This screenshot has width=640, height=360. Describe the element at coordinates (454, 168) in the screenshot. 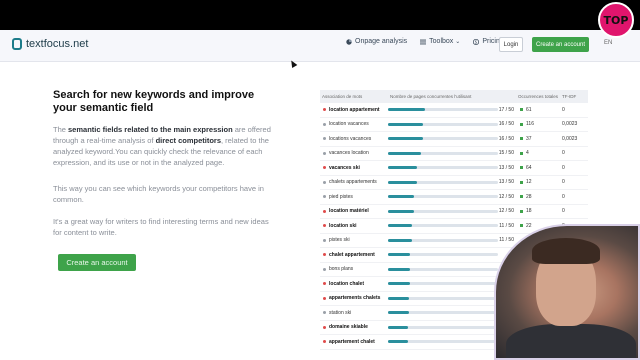

I see `table-row: vacances ski 13 / 50 64 0` at that location.